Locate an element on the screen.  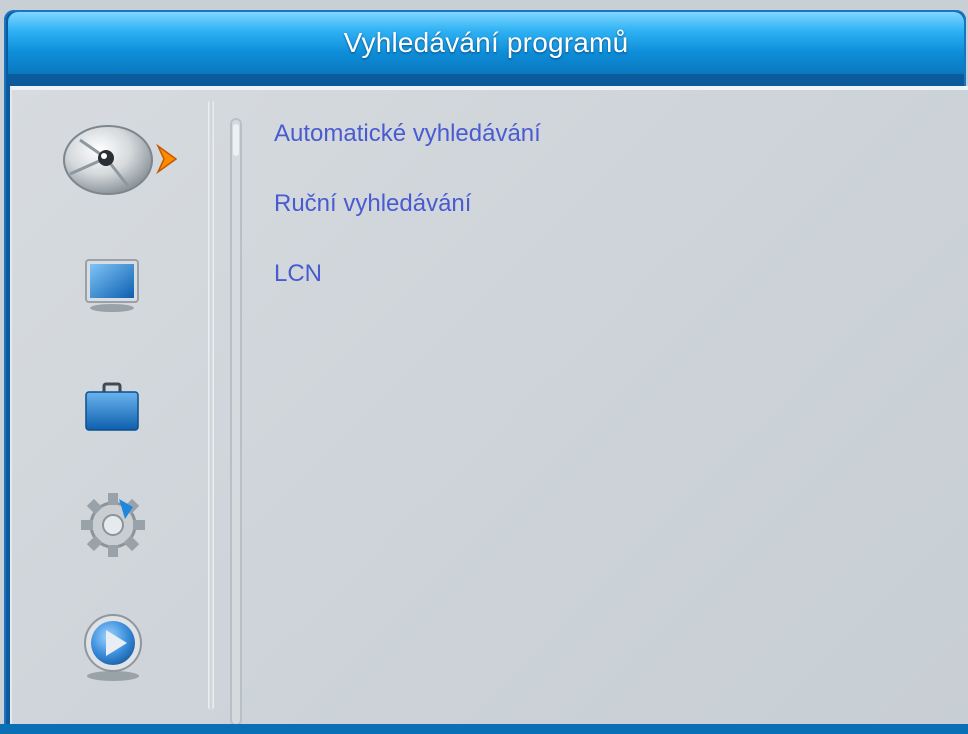
sidebar-item-tools is located at coordinates (112, 406).